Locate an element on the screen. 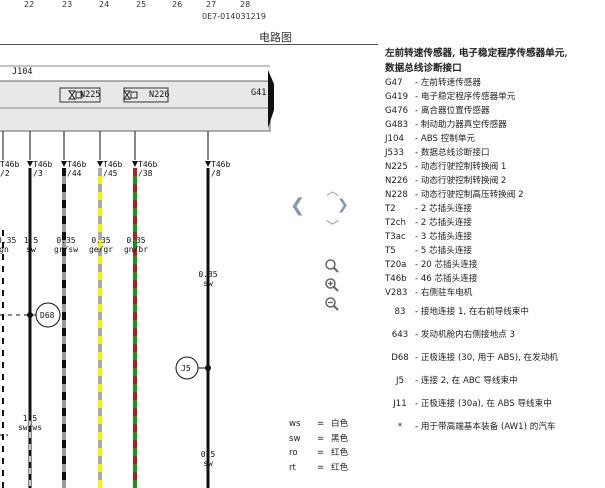 The height and width of the screenshot is (488, 605). wire-label: 1.5 sw/ws is located at coordinates (30, 423).